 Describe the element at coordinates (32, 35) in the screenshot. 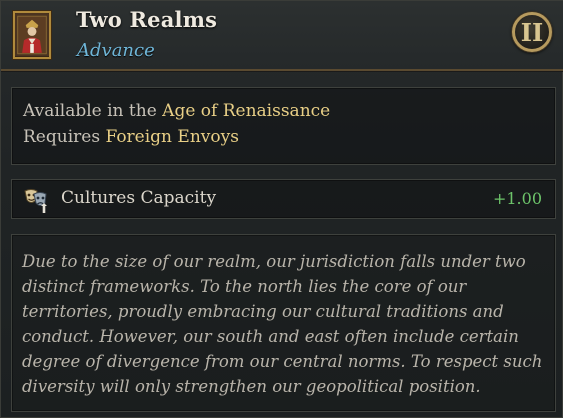

I see `royal-portrait-icon` at that location.